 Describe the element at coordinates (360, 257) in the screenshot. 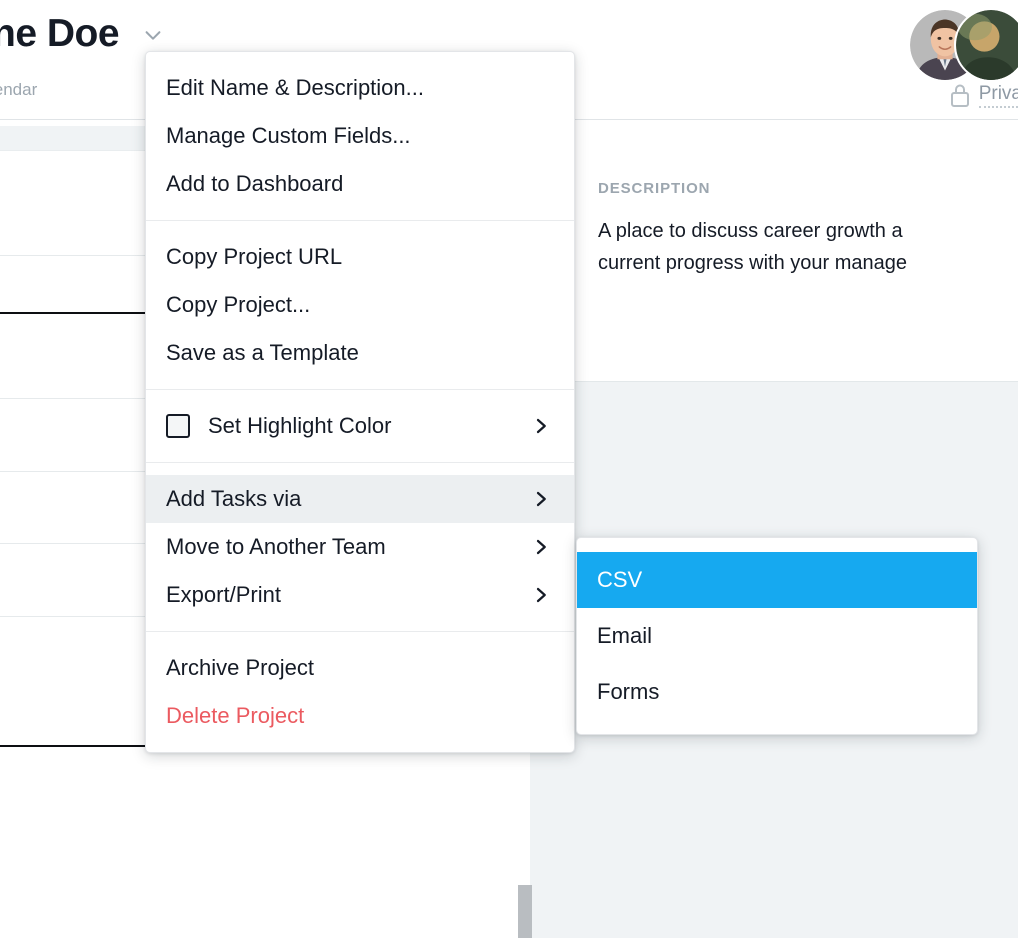

I see `menu-item-copy-project-url: Copy Project URL` at that location.